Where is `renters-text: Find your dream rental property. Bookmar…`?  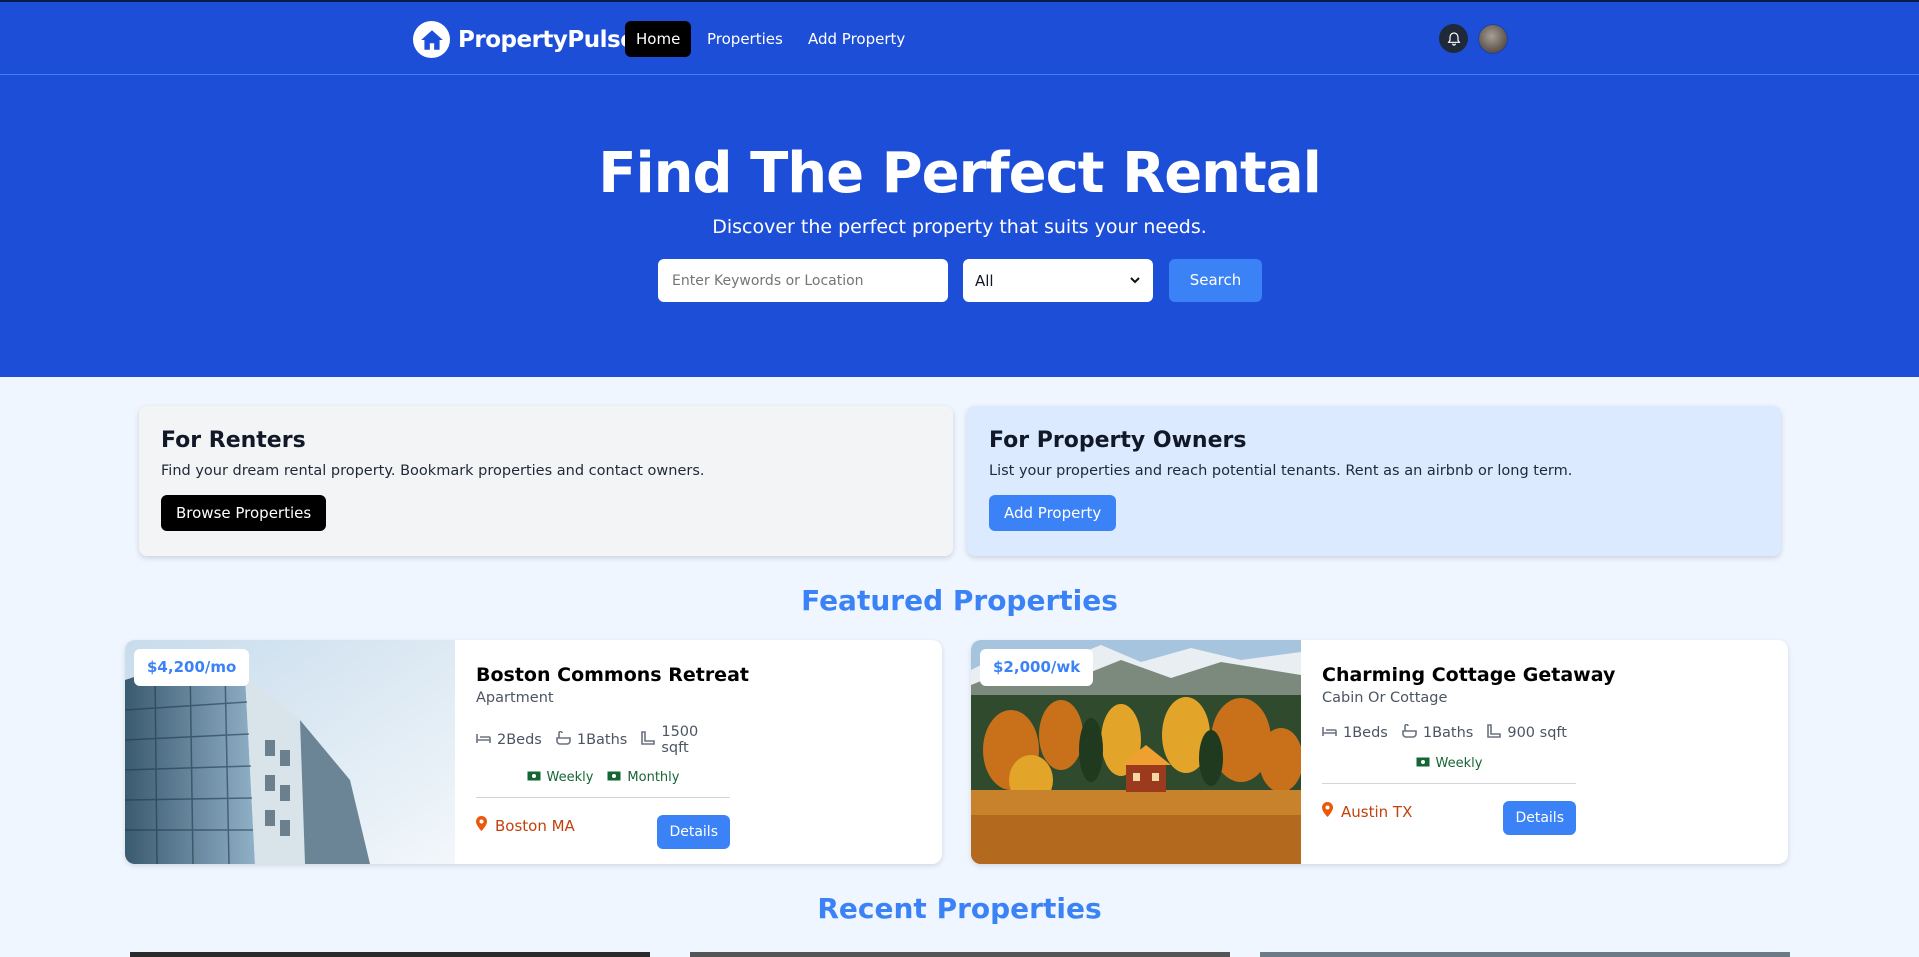 renters-text: Find your dream rental property. Bookmar… is located at coordinates (433, 471).